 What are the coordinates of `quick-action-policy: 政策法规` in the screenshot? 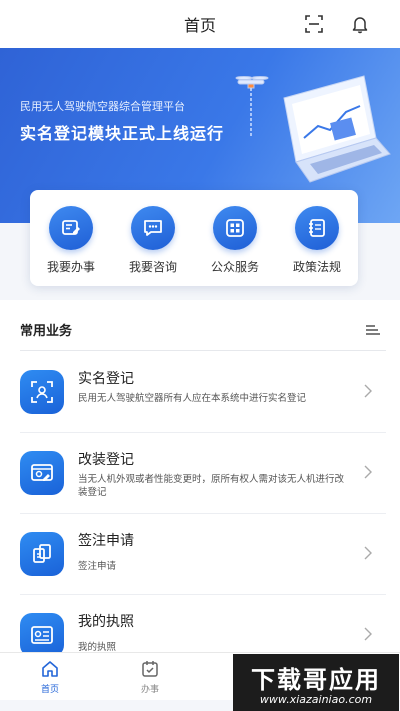 It's located at (317, 240).